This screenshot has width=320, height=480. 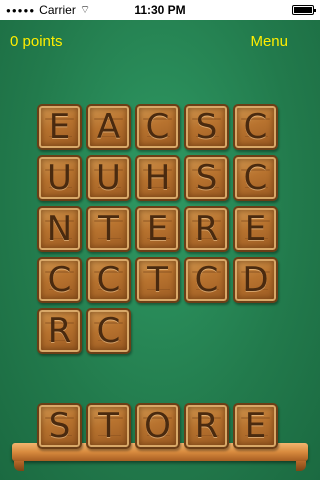 I want to click on tile-letter: A, so click(x=108, y=127).